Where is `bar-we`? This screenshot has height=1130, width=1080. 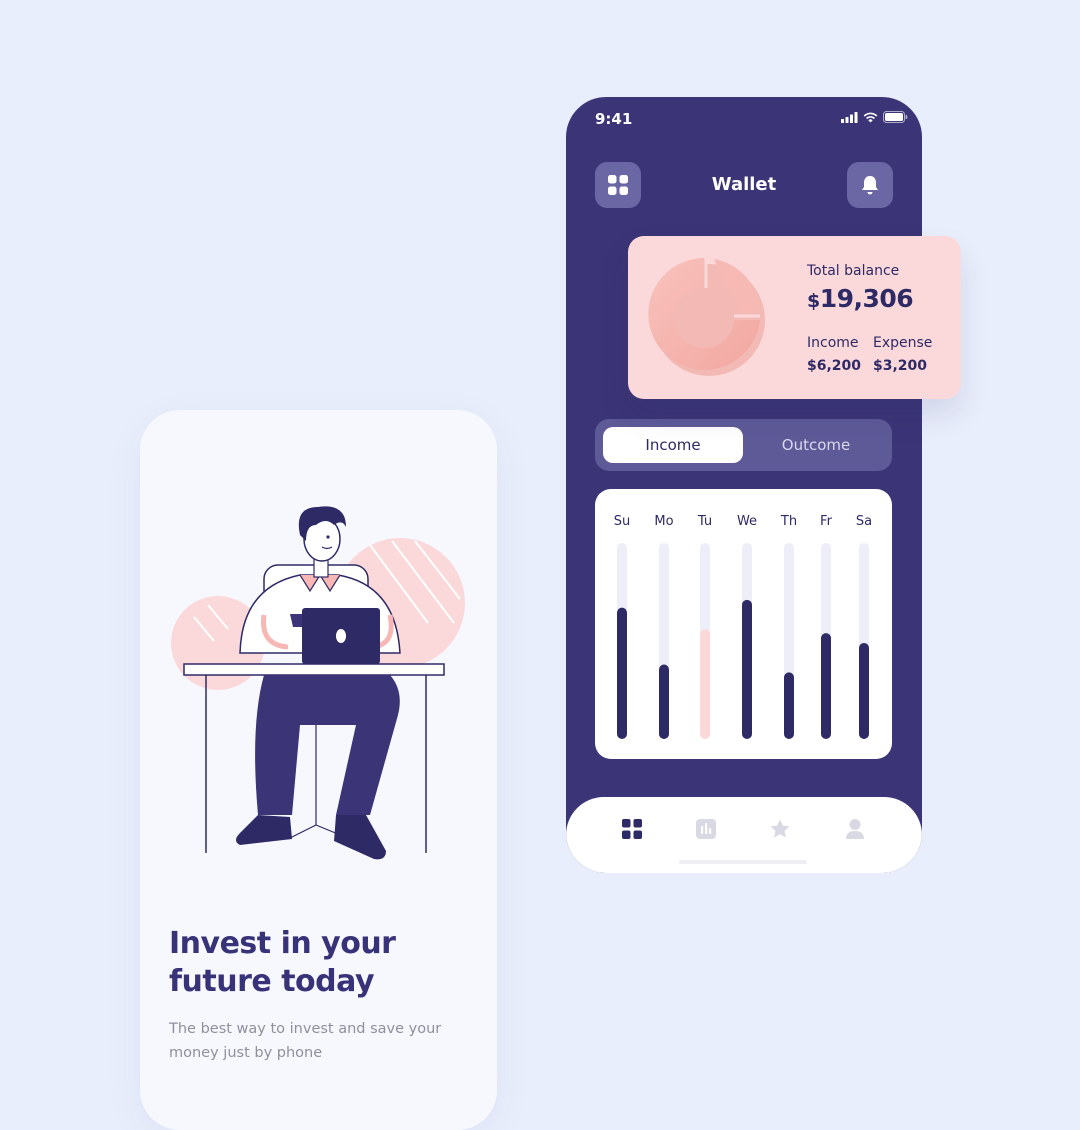
bar-we is located at coordinates (747, 669).